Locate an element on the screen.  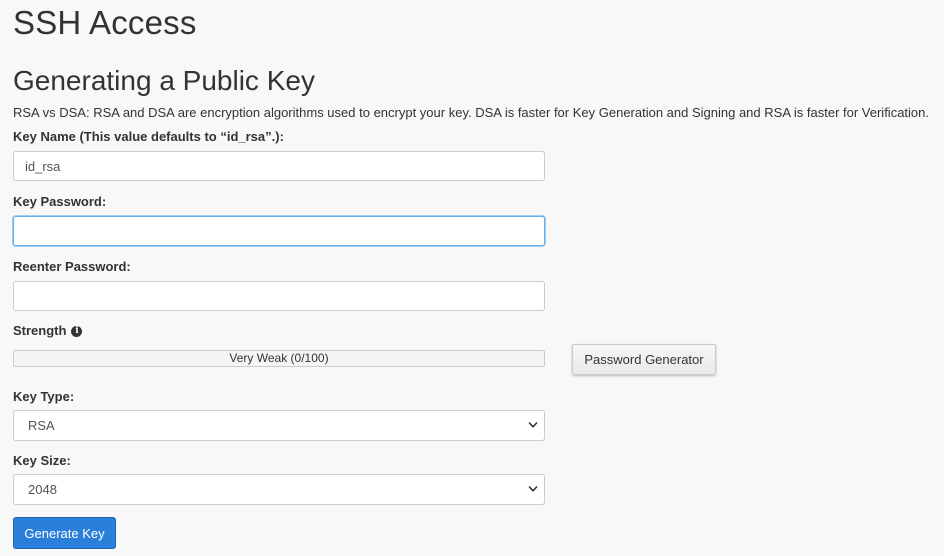
key-password-group: Key Password: is located at coordinates (279, 219).